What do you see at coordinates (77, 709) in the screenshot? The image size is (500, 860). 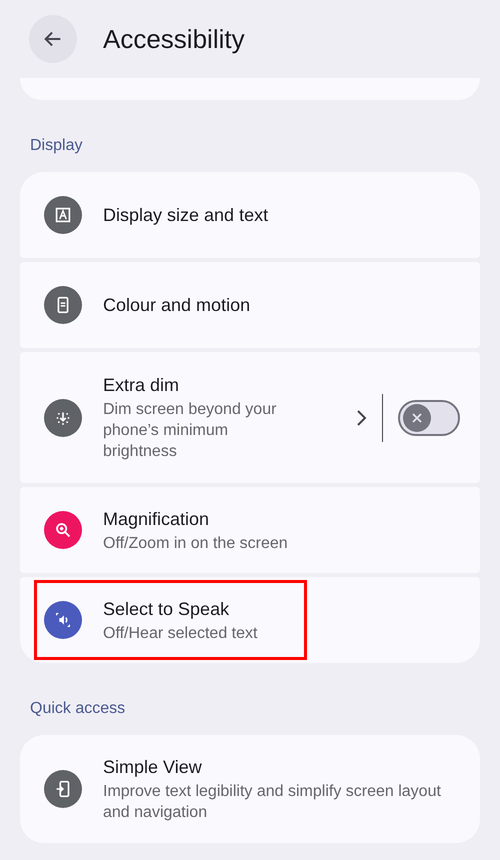 I see `section-header: Quick access` at bounding box center [77, 709].